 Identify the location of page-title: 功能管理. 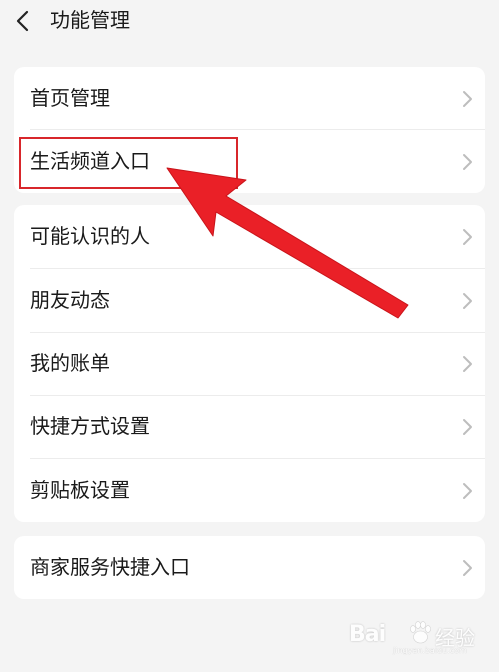
(90, 20).